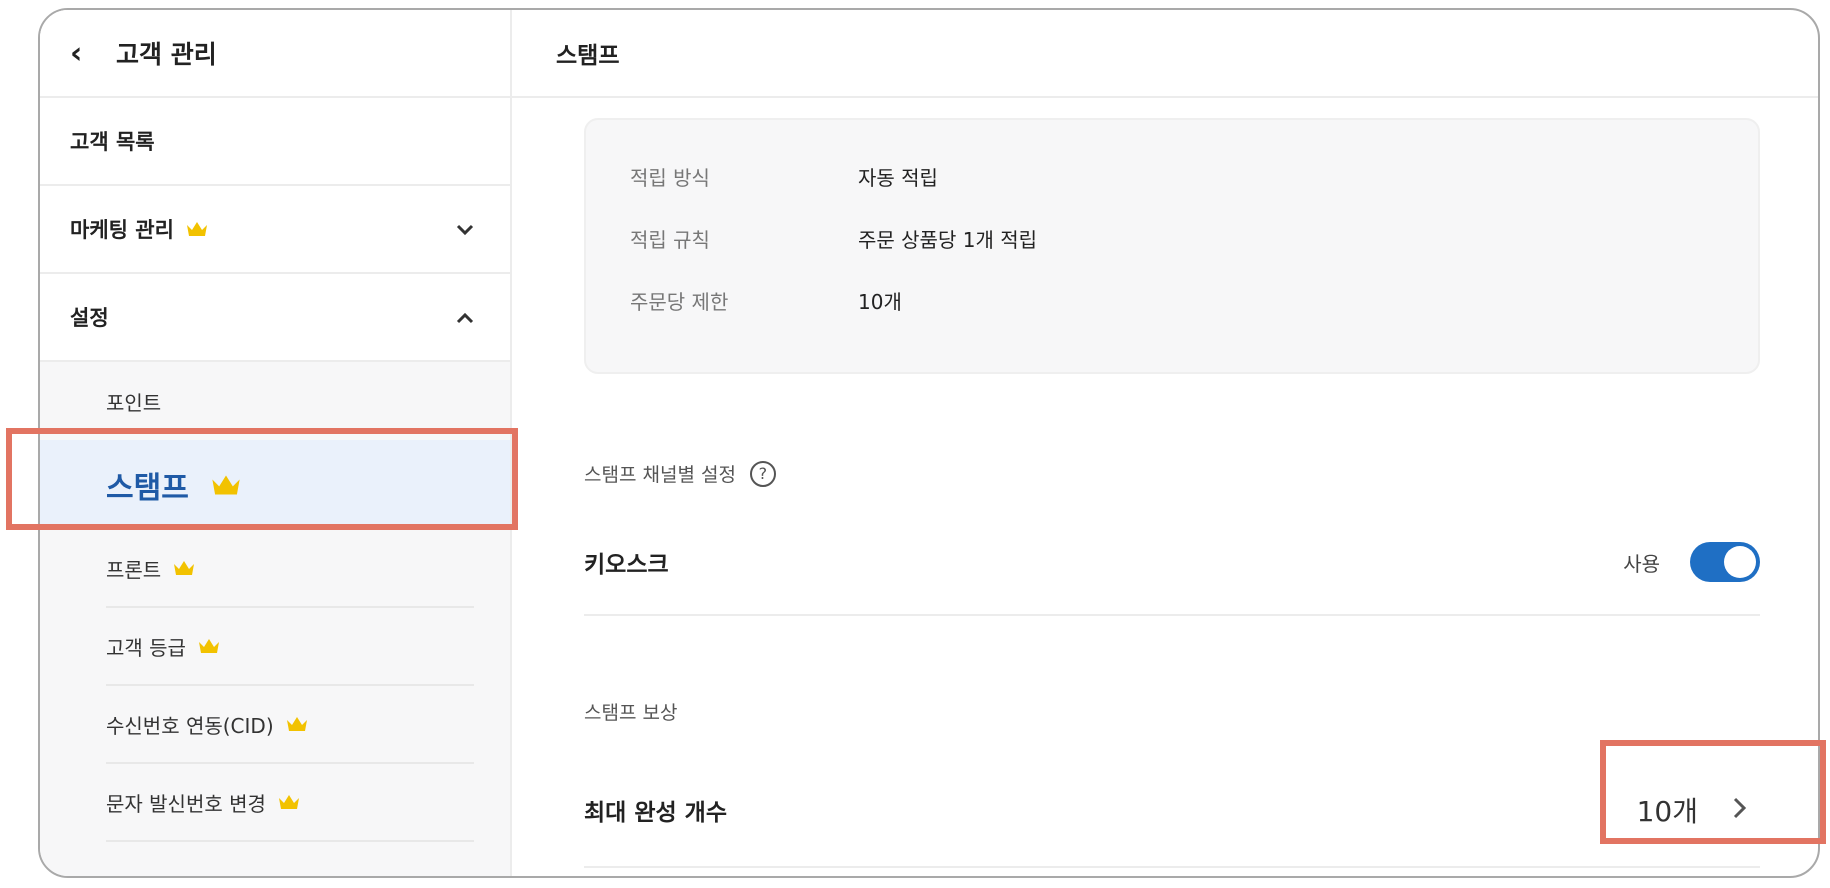 Image resolution: width=1830 pixels, height=888 pixels. I want to click on sidebar-item-customer-list: 고객 목록, so click(275, 142).